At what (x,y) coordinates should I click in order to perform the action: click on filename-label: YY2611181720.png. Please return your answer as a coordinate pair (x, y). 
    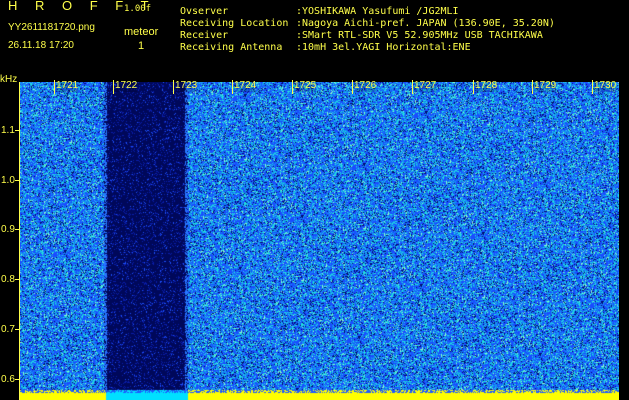
    Looking at the image, I should click on (51, 27).